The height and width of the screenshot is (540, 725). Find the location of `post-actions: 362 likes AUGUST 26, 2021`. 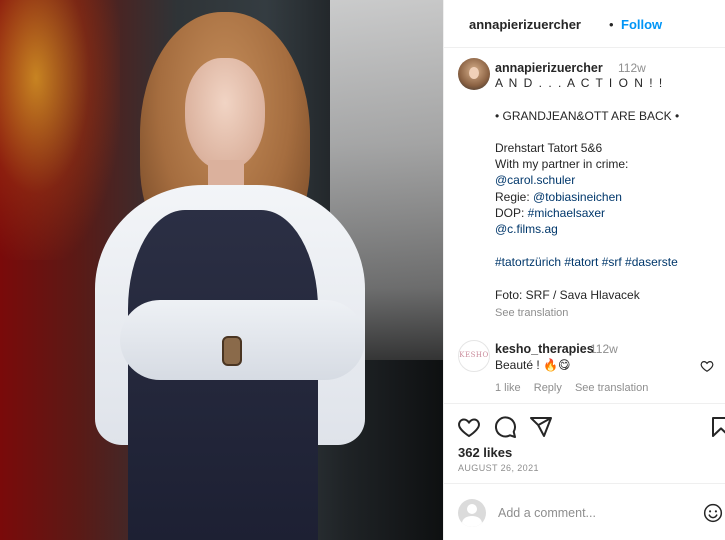

post-actions: 362 likes AUGUST 26, 2021 is located at coordinates (584, 443).